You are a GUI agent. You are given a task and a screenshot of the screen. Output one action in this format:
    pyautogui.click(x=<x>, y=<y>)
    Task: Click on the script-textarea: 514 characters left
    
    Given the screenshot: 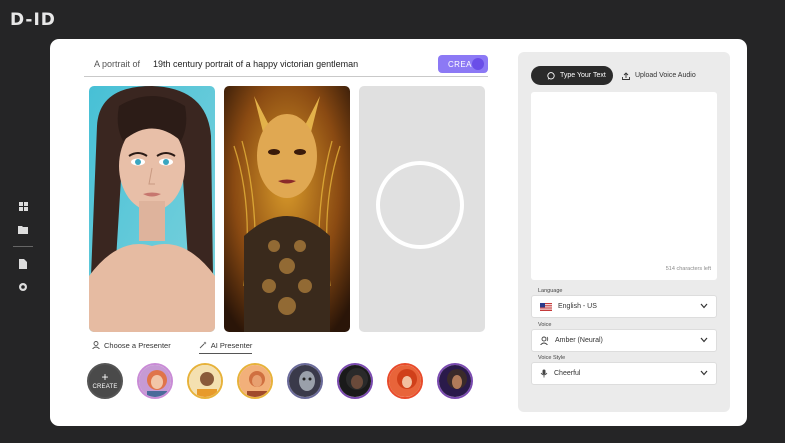 What is the action you would take?
    pyautogui.click(x=624, y=186)
    